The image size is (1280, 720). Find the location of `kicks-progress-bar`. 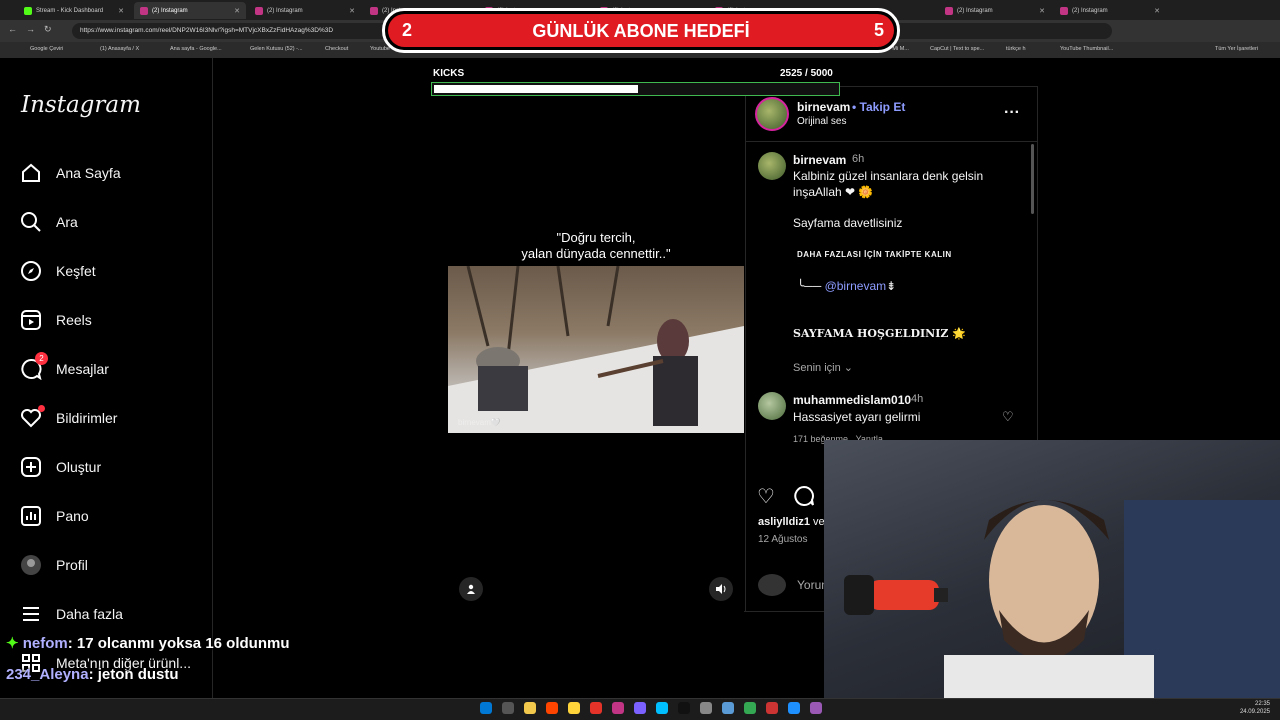

kicks-progress-bar is located at coordinates (635, 89).